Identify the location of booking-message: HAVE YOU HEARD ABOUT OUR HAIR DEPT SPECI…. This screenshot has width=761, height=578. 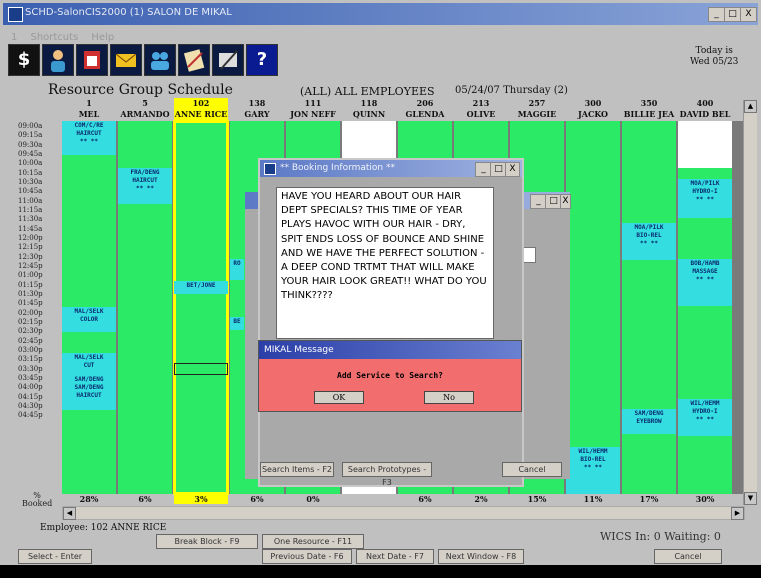
(385, 263).